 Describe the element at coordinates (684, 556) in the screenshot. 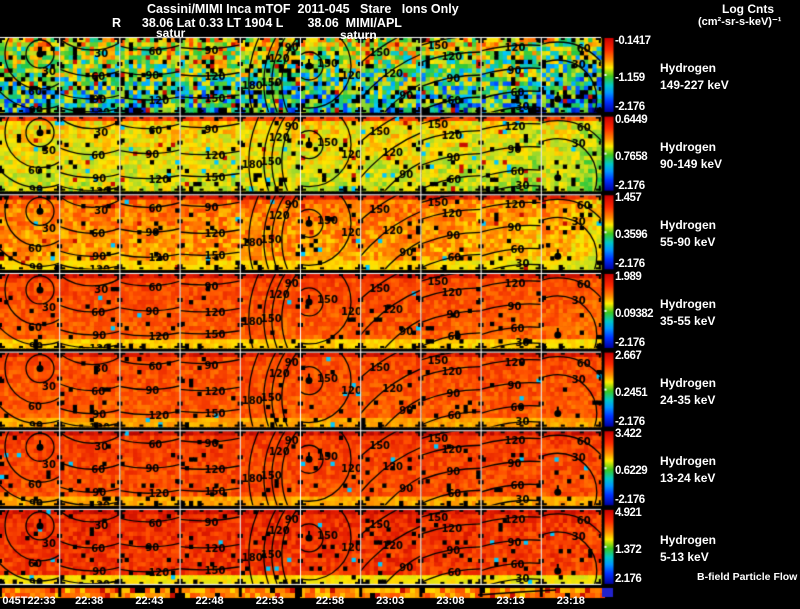

I see `energy-band-range: 5-13 keV` at that location.